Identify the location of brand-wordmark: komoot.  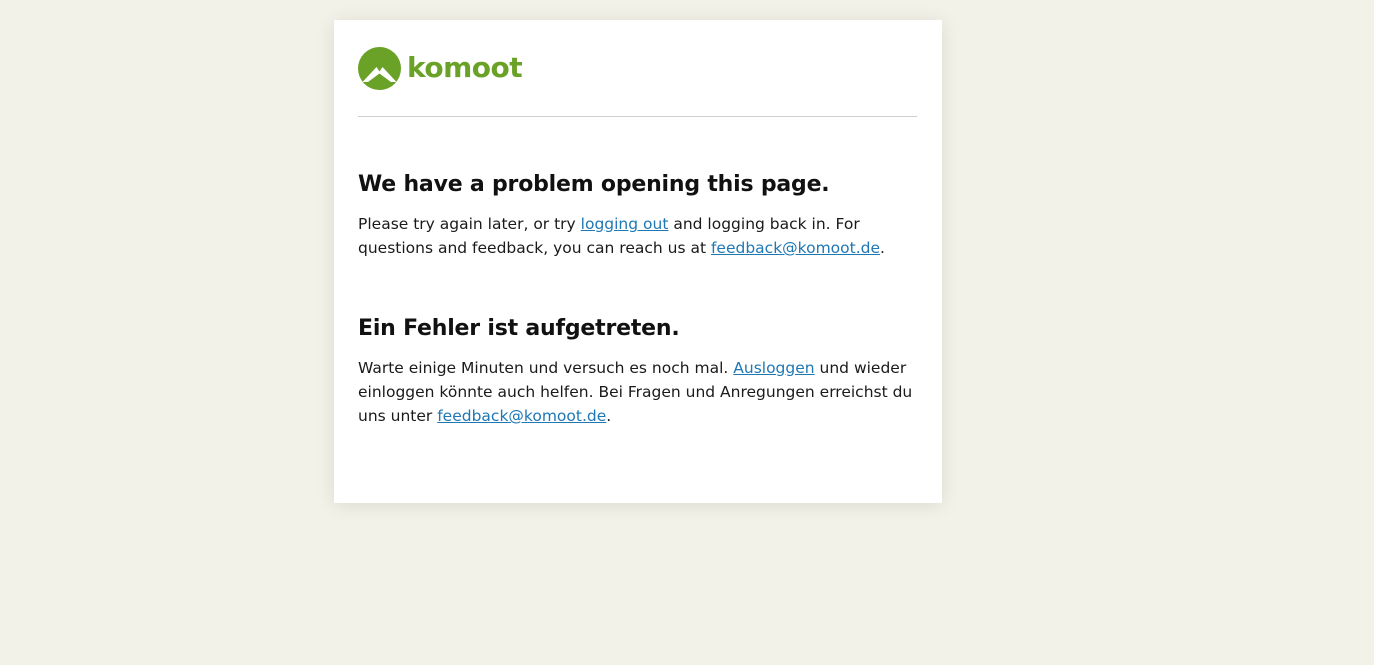
(465, 67).